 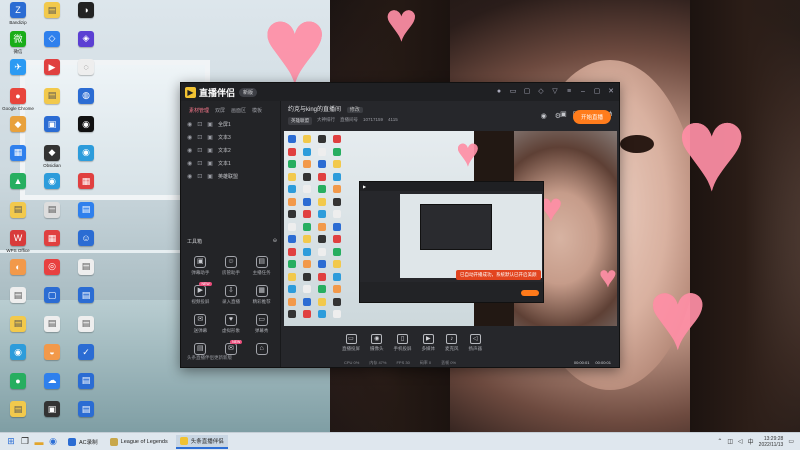 What do you see at coordinates (86, 96) in the screenshot?
I see `desktop-icon: ◍` at bounding box center [86, 96].